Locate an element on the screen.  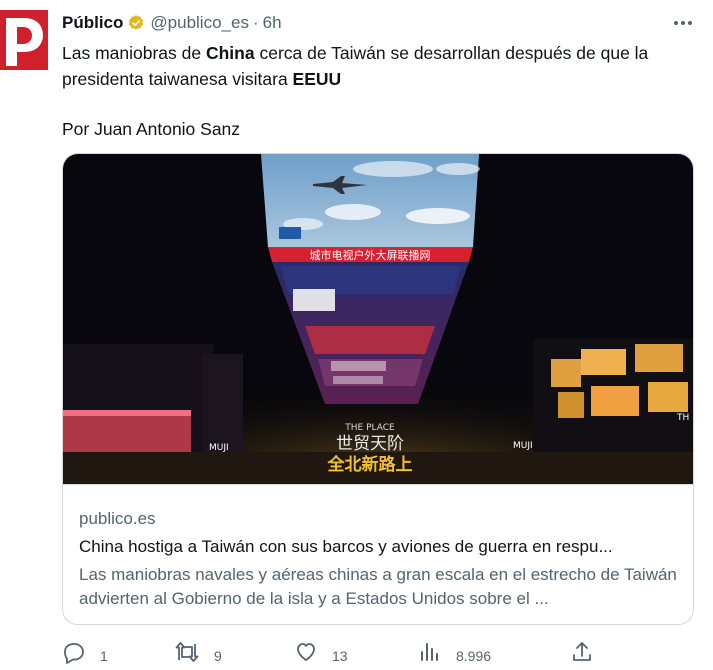
like-count: 13 is located at coordinates (340, 656).